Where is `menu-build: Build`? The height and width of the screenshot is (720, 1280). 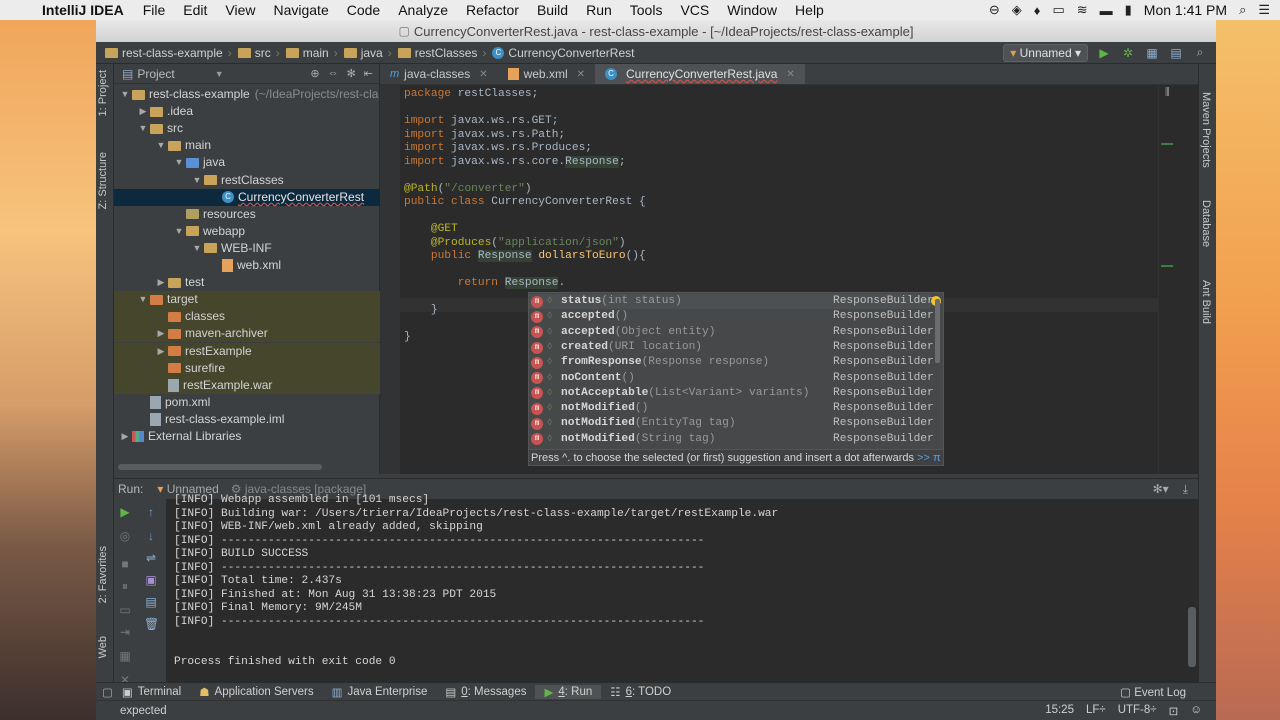 menu-build: Build is located at coordinates (552, 10).